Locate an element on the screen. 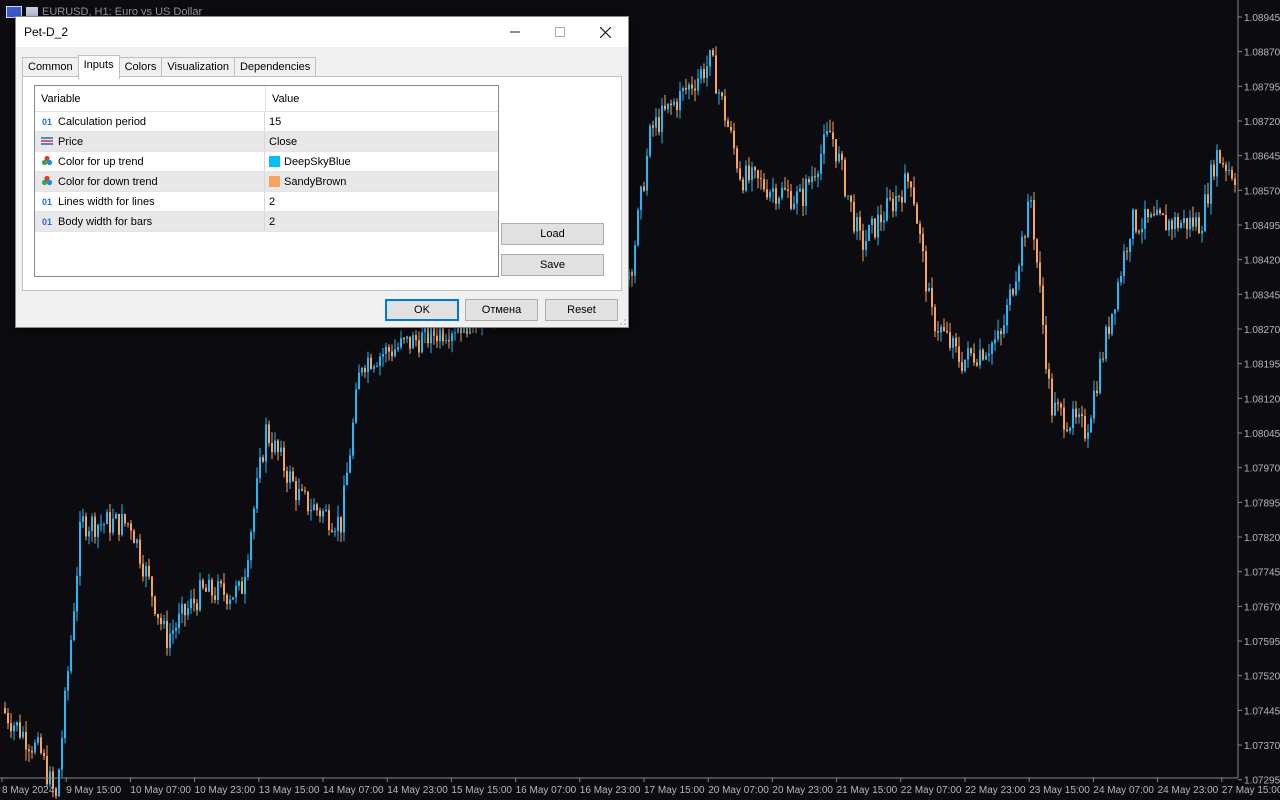  maximize-button is located at coordinates (560, 32).